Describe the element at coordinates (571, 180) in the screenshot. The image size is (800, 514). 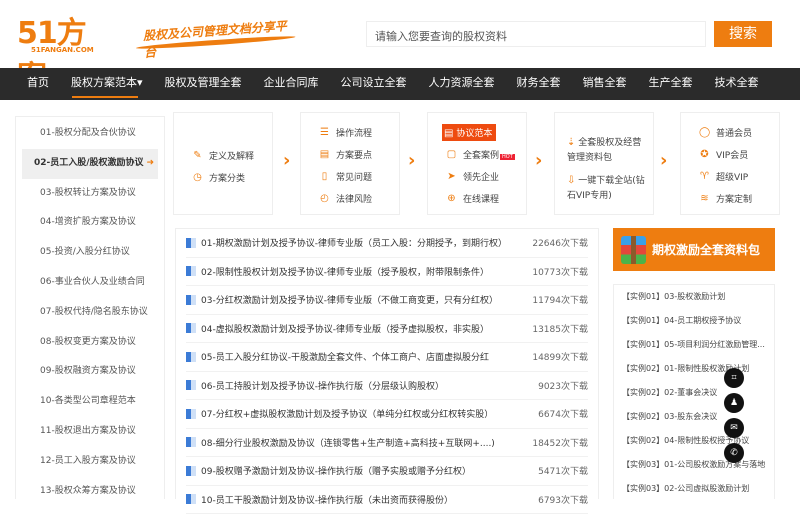
I see `download-icon: ⇩` at that location.